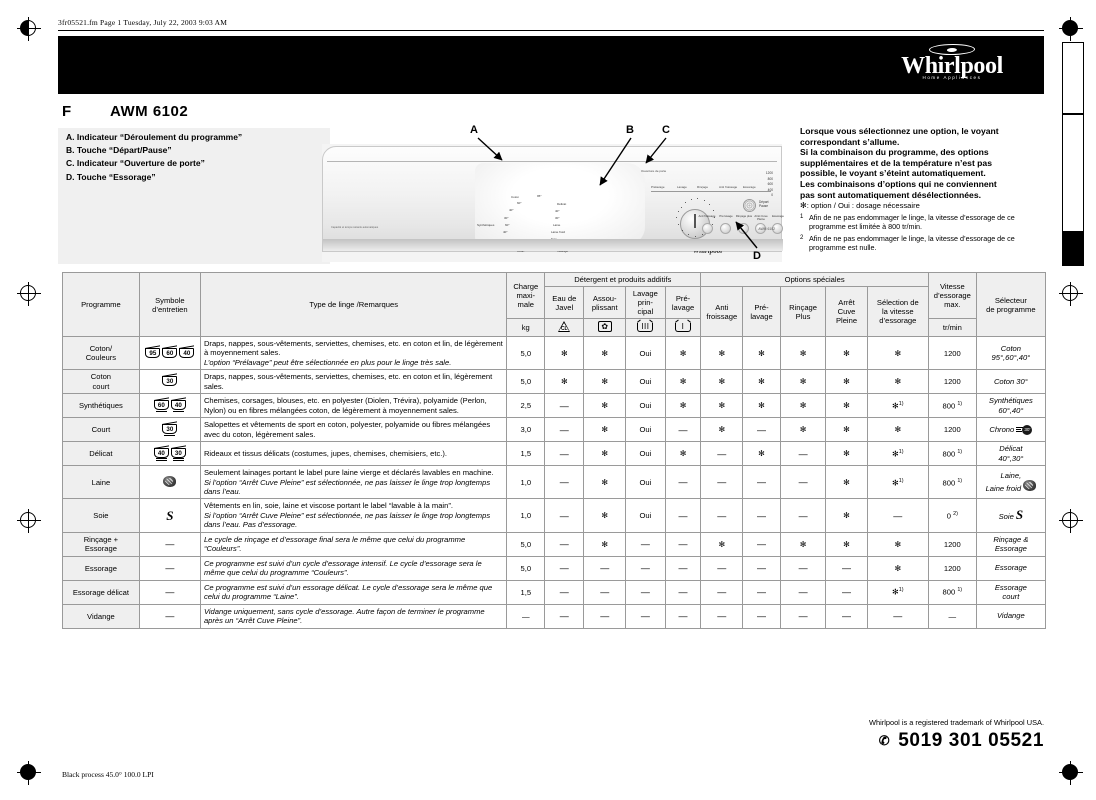 The image size is (1096, 800). I want to click on row-anti-froissage: ✻, so click(722, 382).